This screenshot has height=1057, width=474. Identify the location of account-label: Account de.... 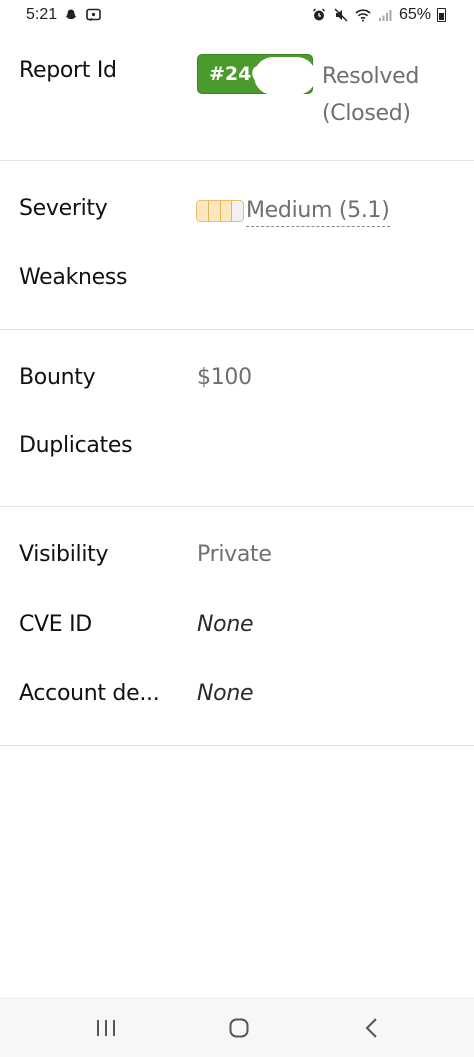
(89, 693).